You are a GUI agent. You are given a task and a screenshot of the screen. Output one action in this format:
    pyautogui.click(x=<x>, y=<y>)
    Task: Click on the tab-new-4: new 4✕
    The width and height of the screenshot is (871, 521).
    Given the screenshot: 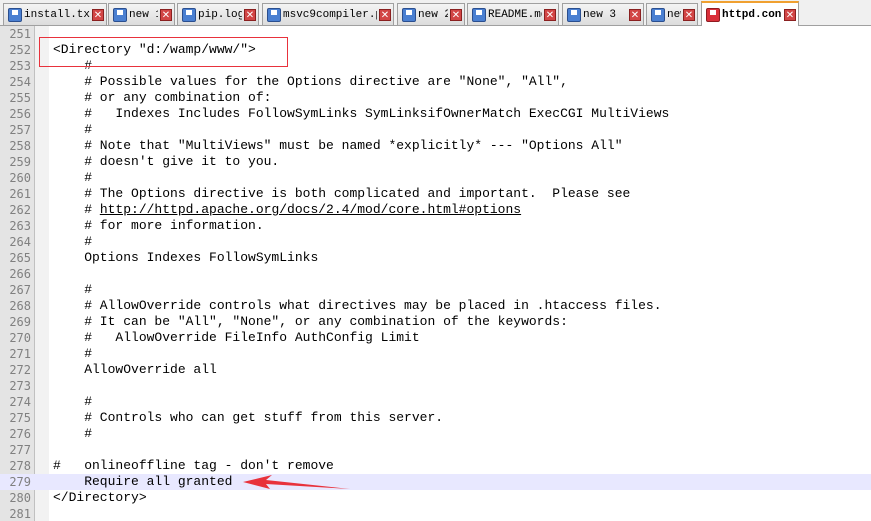 What is the action you would take?
    pyautogui.click(x=672, y=14)
    